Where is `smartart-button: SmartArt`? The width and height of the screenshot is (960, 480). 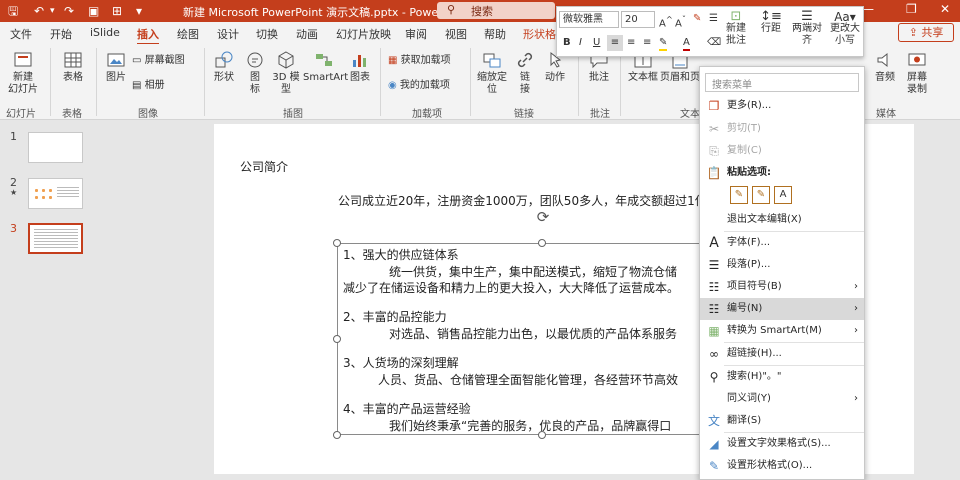 smartart-button: SmartArt is located at coordinates (325, 67).